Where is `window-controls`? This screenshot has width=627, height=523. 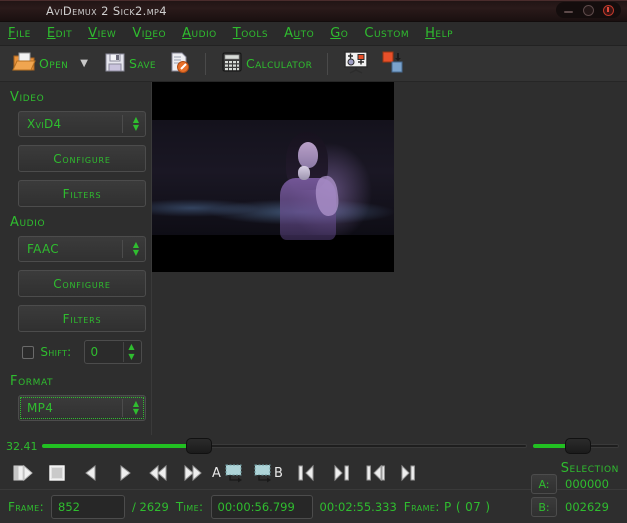
window-controls is located at coordinates (588, 10).